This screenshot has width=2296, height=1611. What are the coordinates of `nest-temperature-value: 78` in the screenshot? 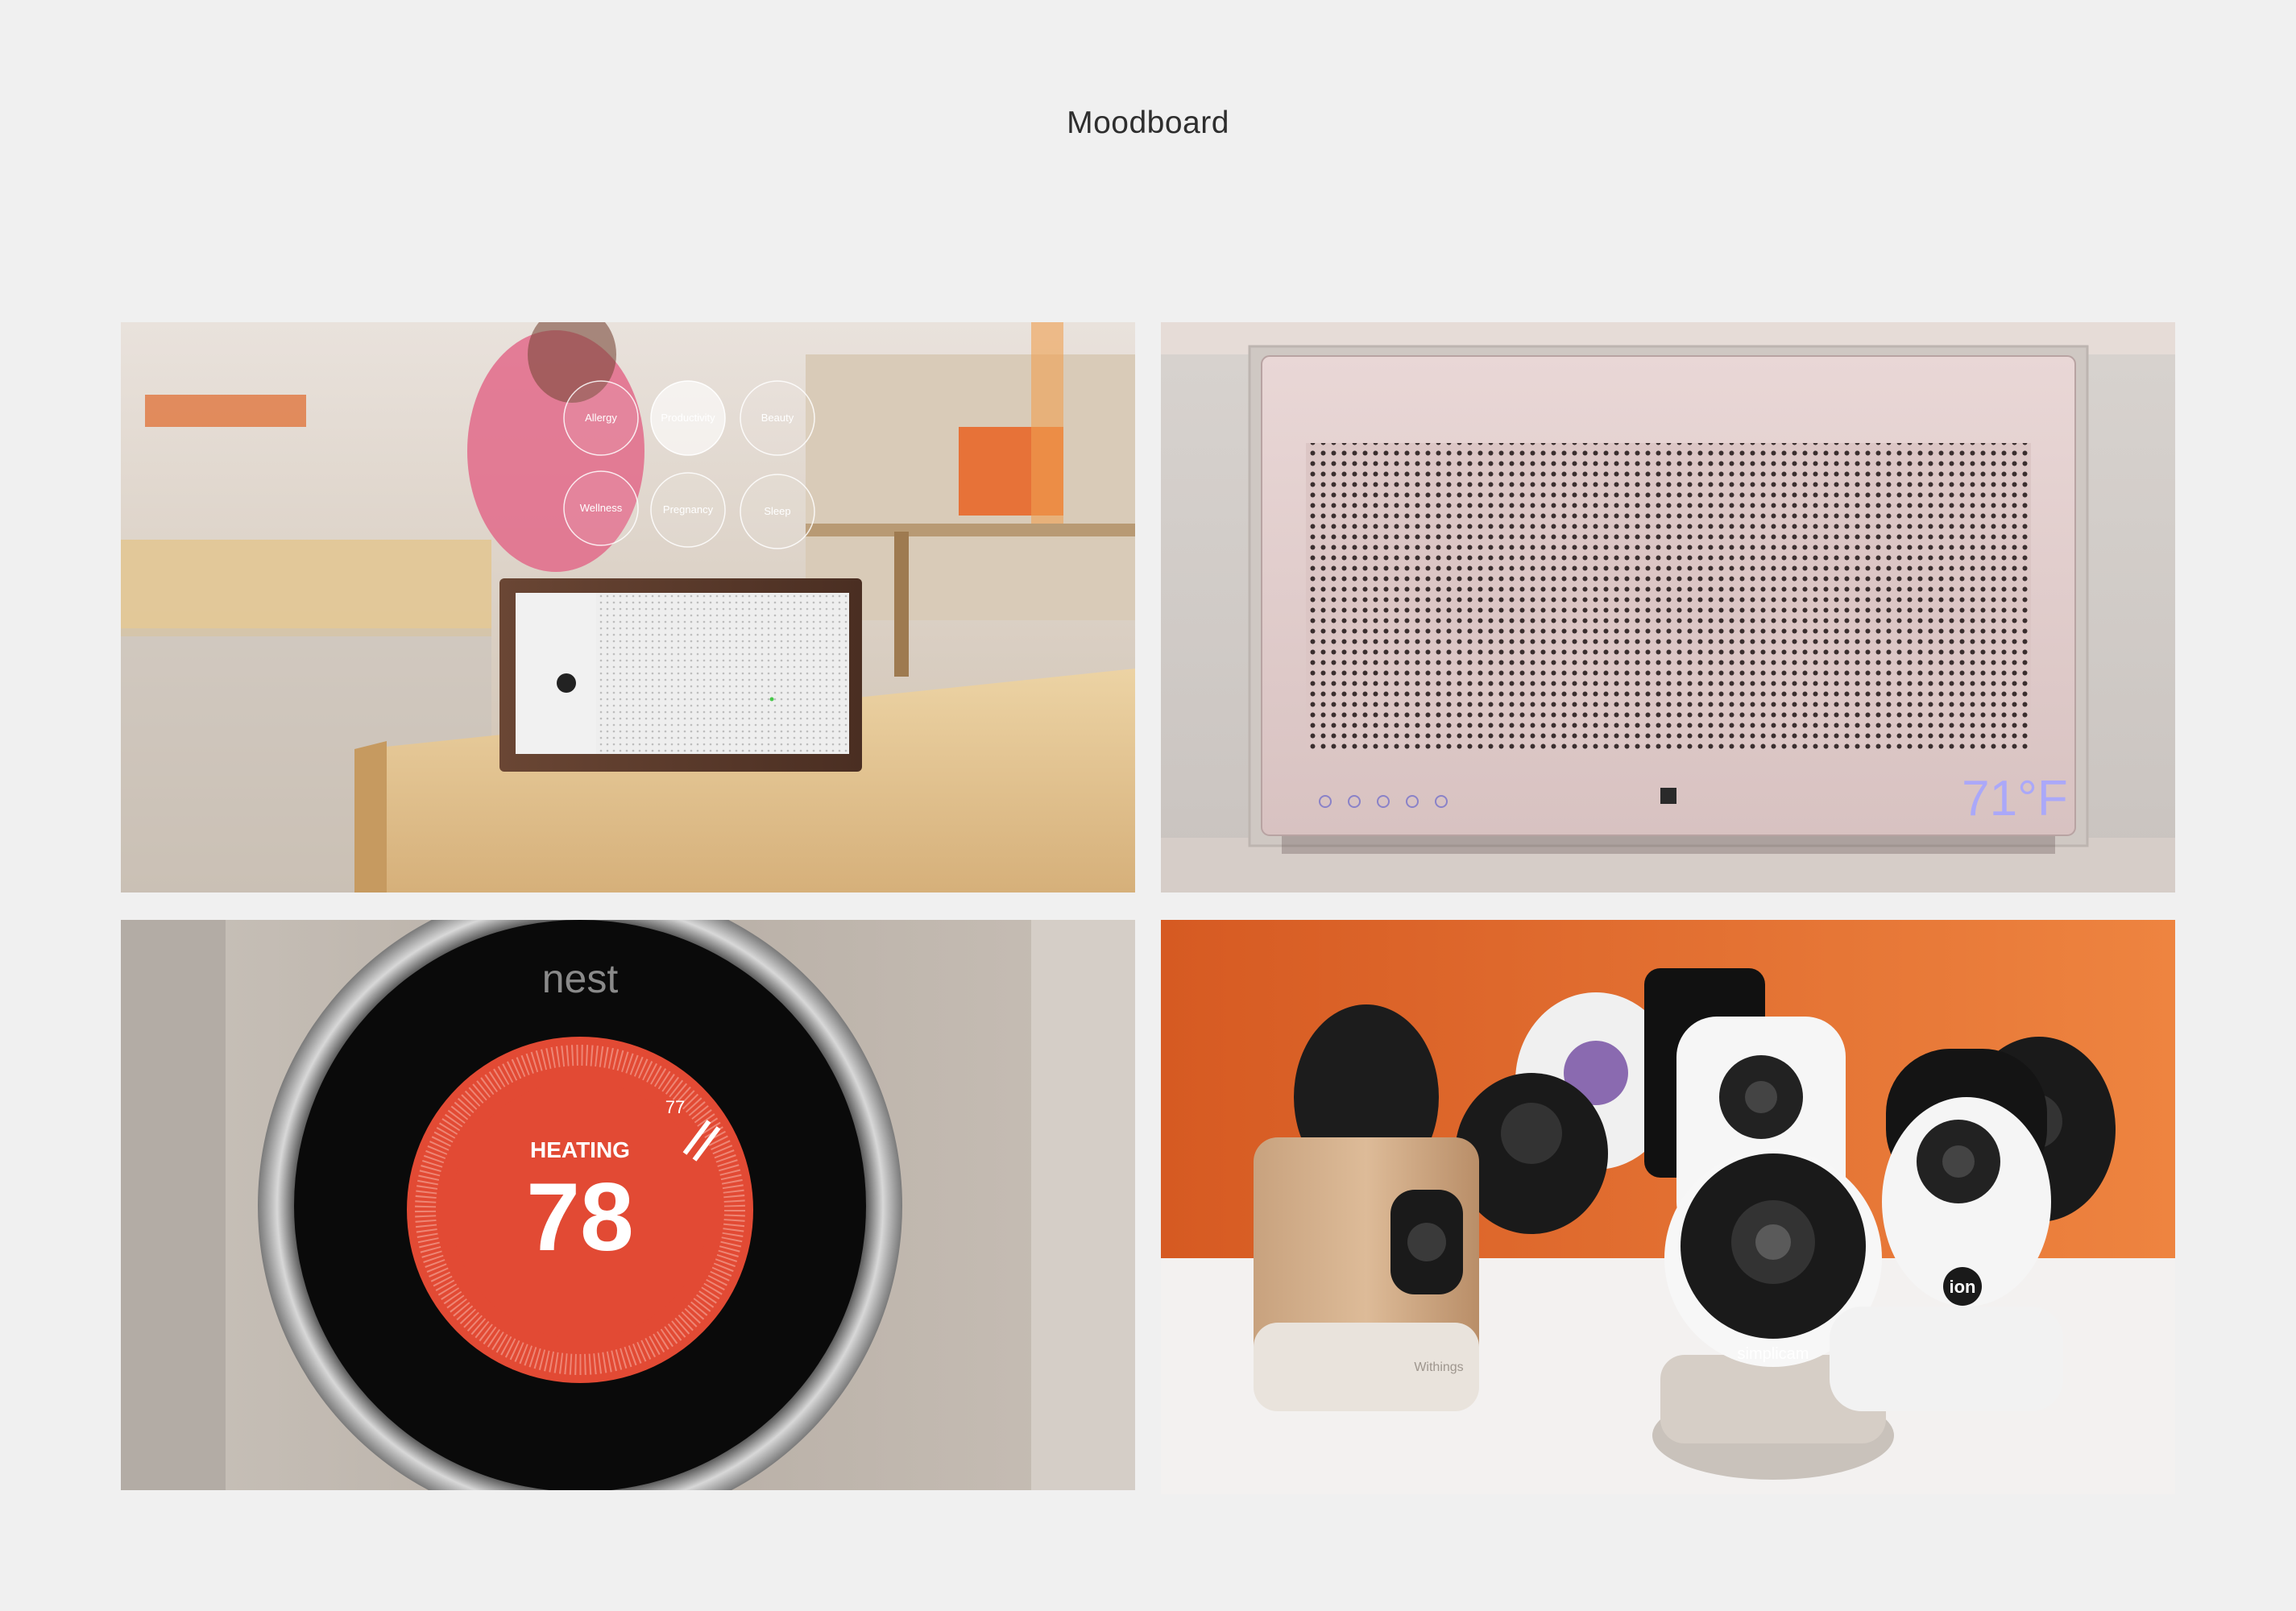 It's located at (579, 1217).